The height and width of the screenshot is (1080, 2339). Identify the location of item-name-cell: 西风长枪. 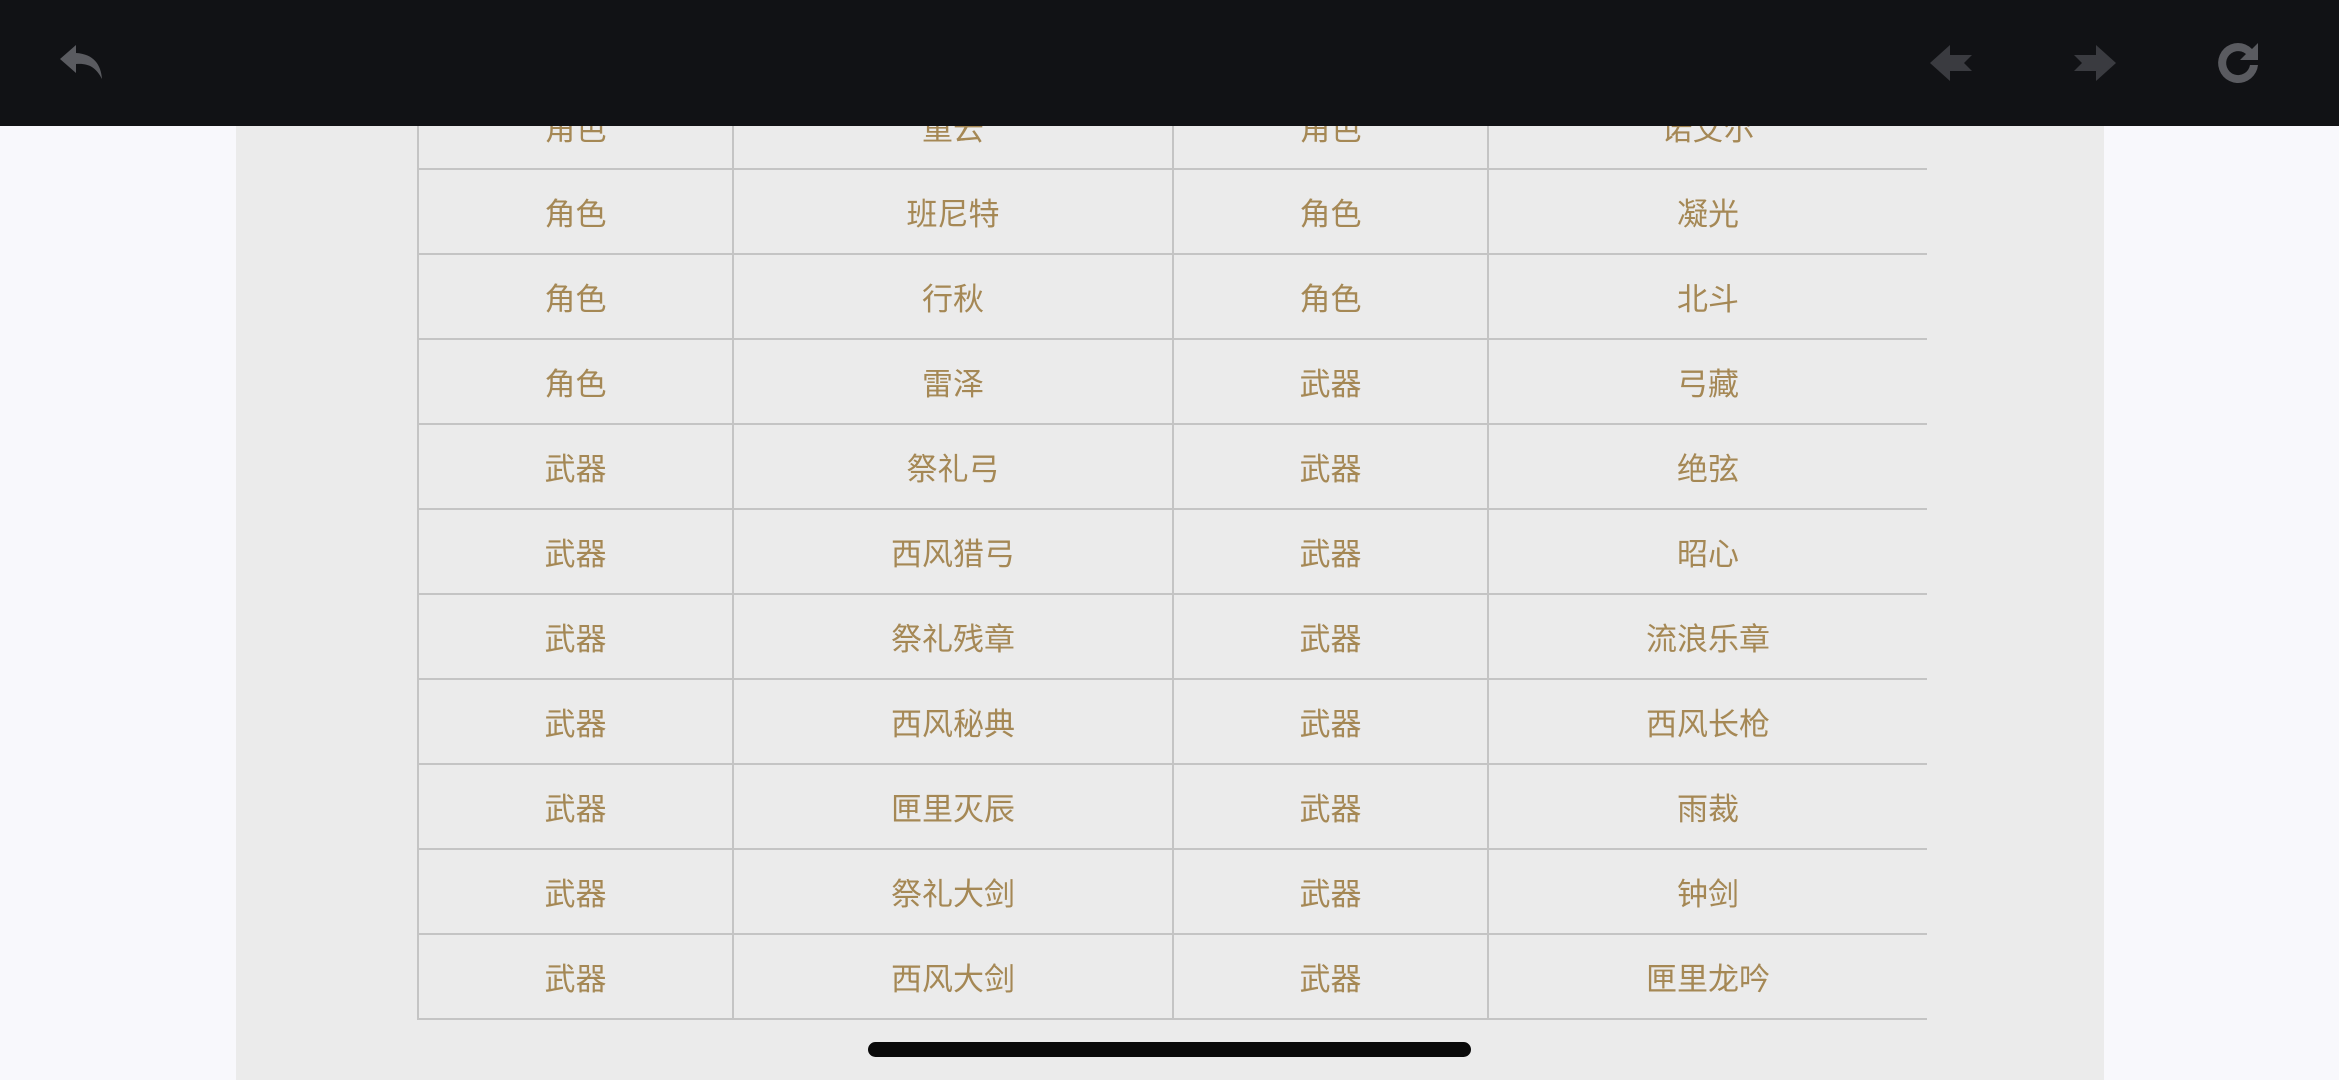
(1707, 721).